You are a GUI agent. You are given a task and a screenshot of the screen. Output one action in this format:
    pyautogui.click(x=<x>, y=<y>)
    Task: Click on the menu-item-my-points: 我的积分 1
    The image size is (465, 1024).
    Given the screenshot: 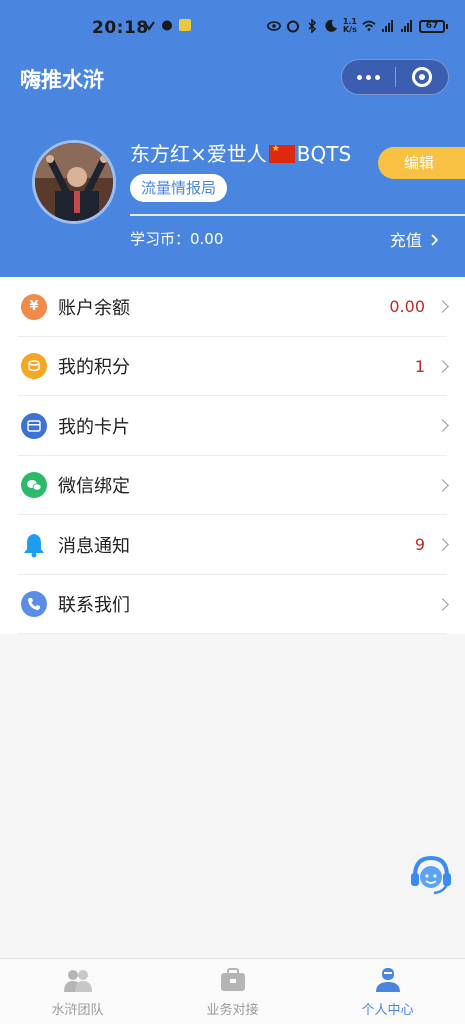 What is the action you would take?
    pyautogui.click(x=232, y=367)
    